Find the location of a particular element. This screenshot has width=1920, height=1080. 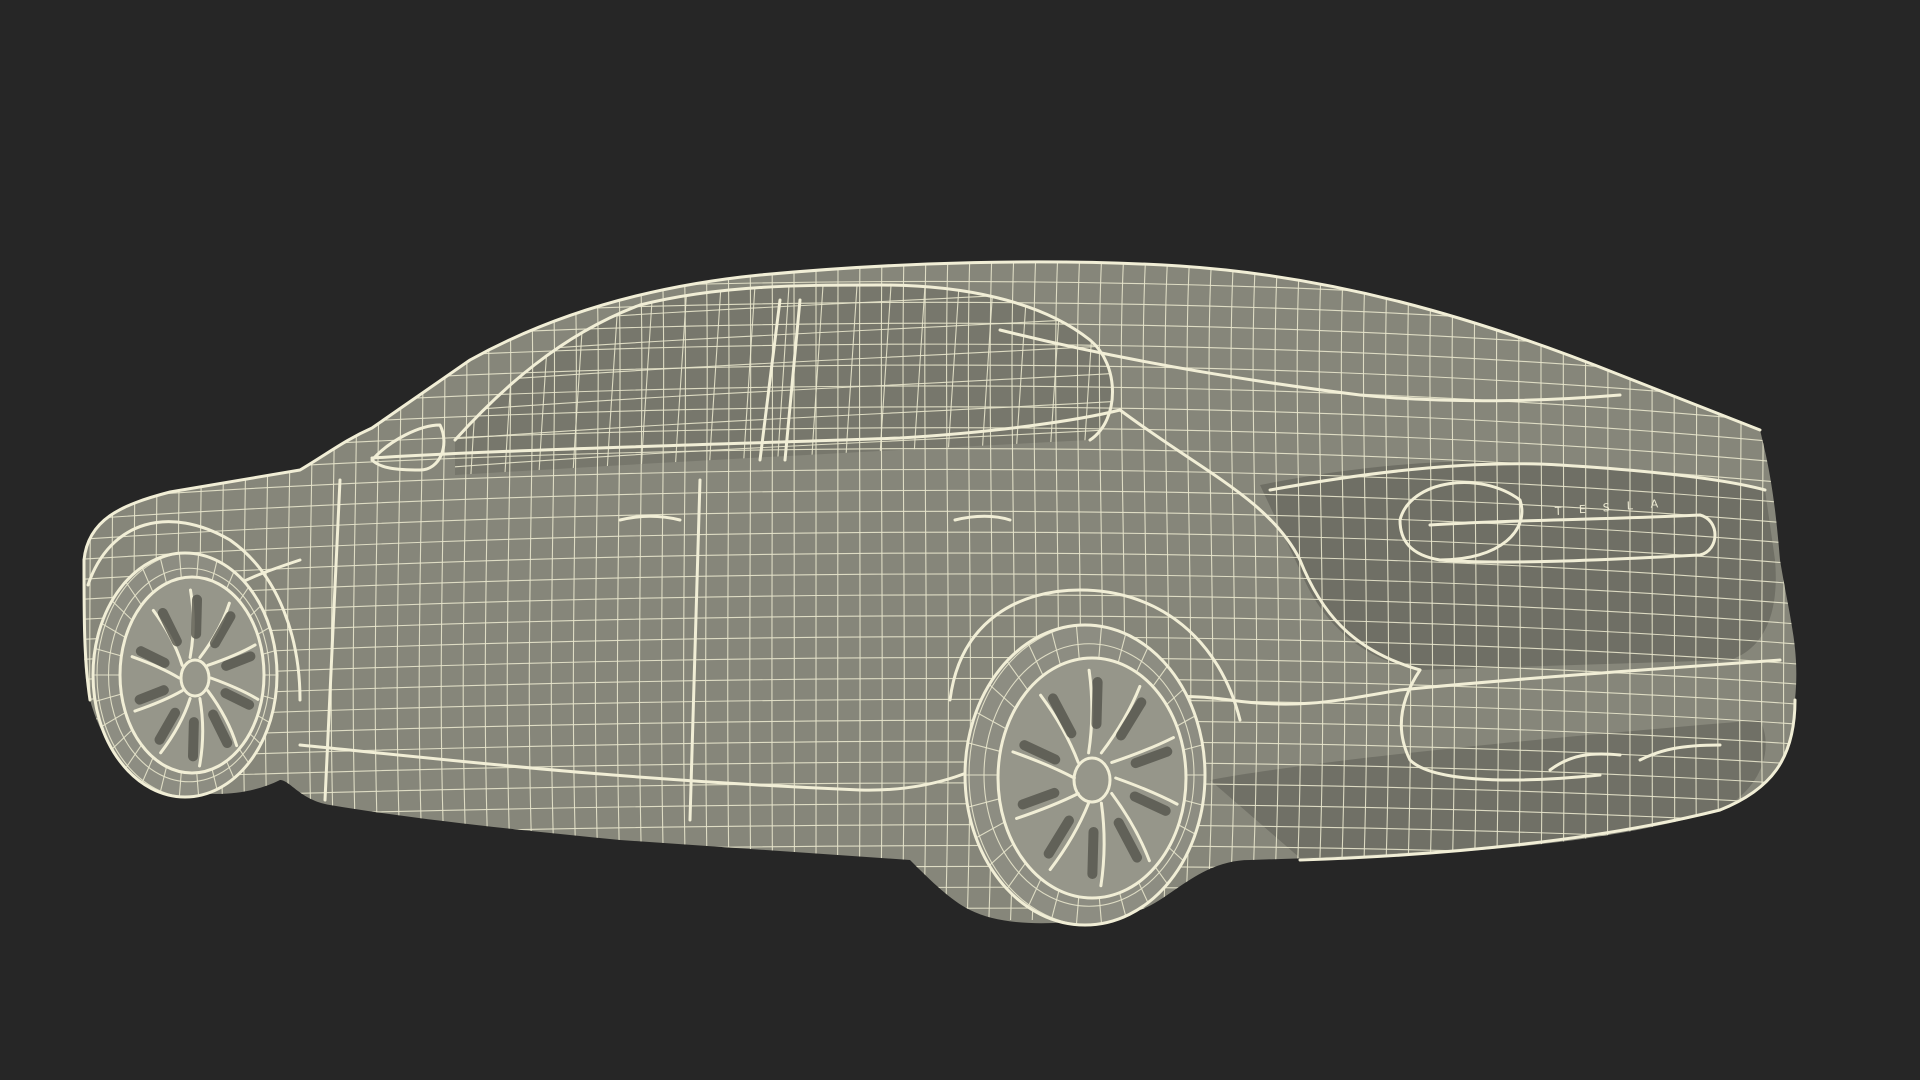

svg-text: T is located at coordinates (1558, 511).